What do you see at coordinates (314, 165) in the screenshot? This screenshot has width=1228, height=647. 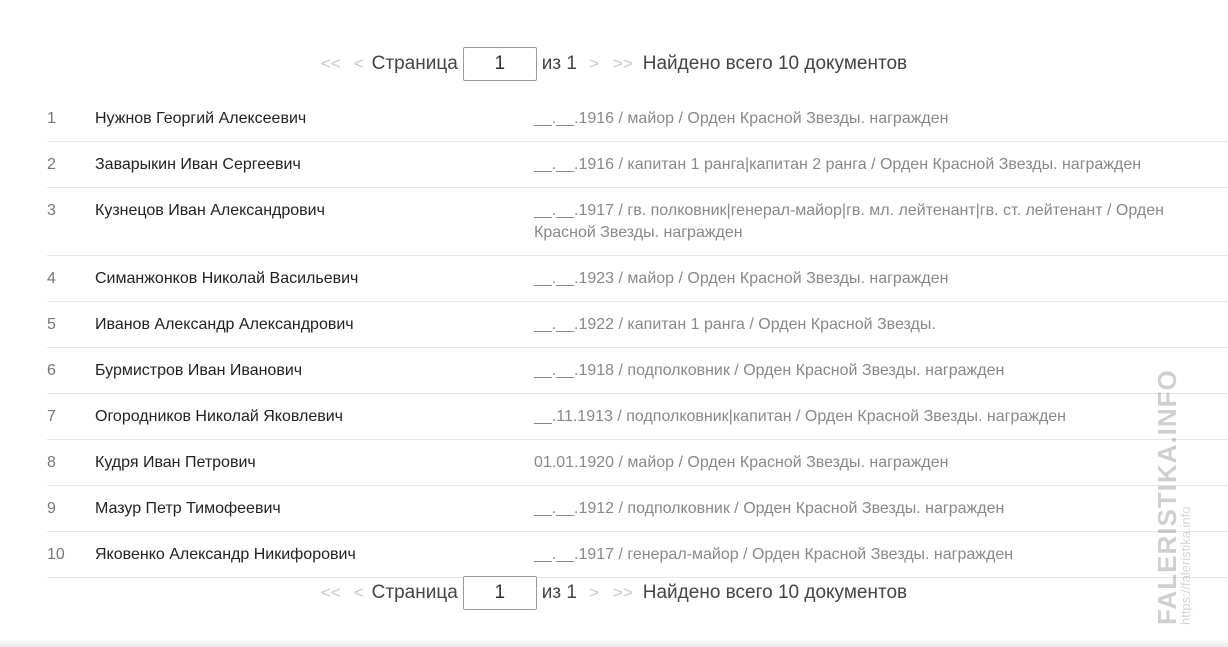 I see `result-name-link: Заварыкин Иван Сергеевич` at bounding box center [314, 165].